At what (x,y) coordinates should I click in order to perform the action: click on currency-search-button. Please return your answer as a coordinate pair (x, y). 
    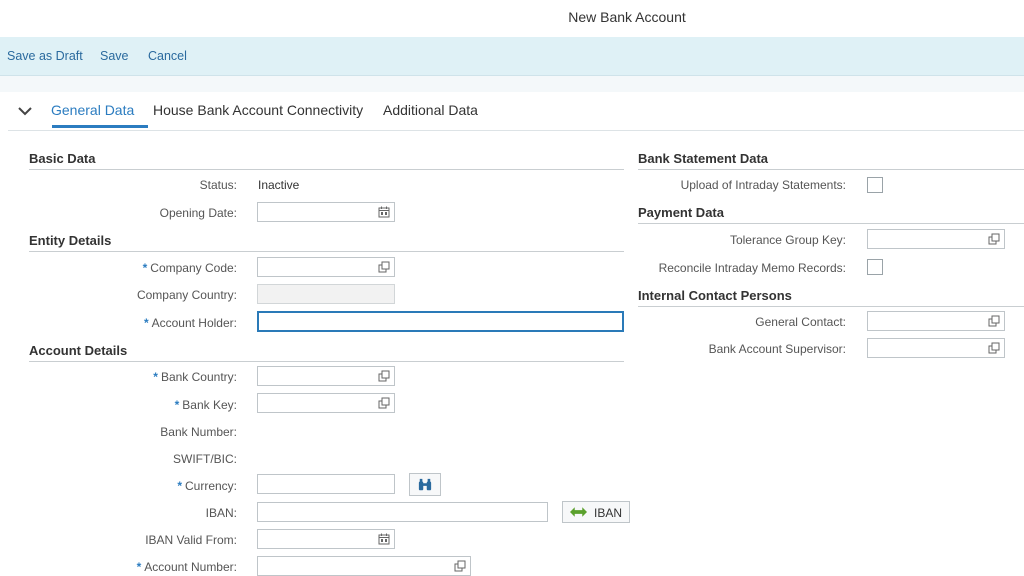
    Looking at the image, I should click on (425, 484).